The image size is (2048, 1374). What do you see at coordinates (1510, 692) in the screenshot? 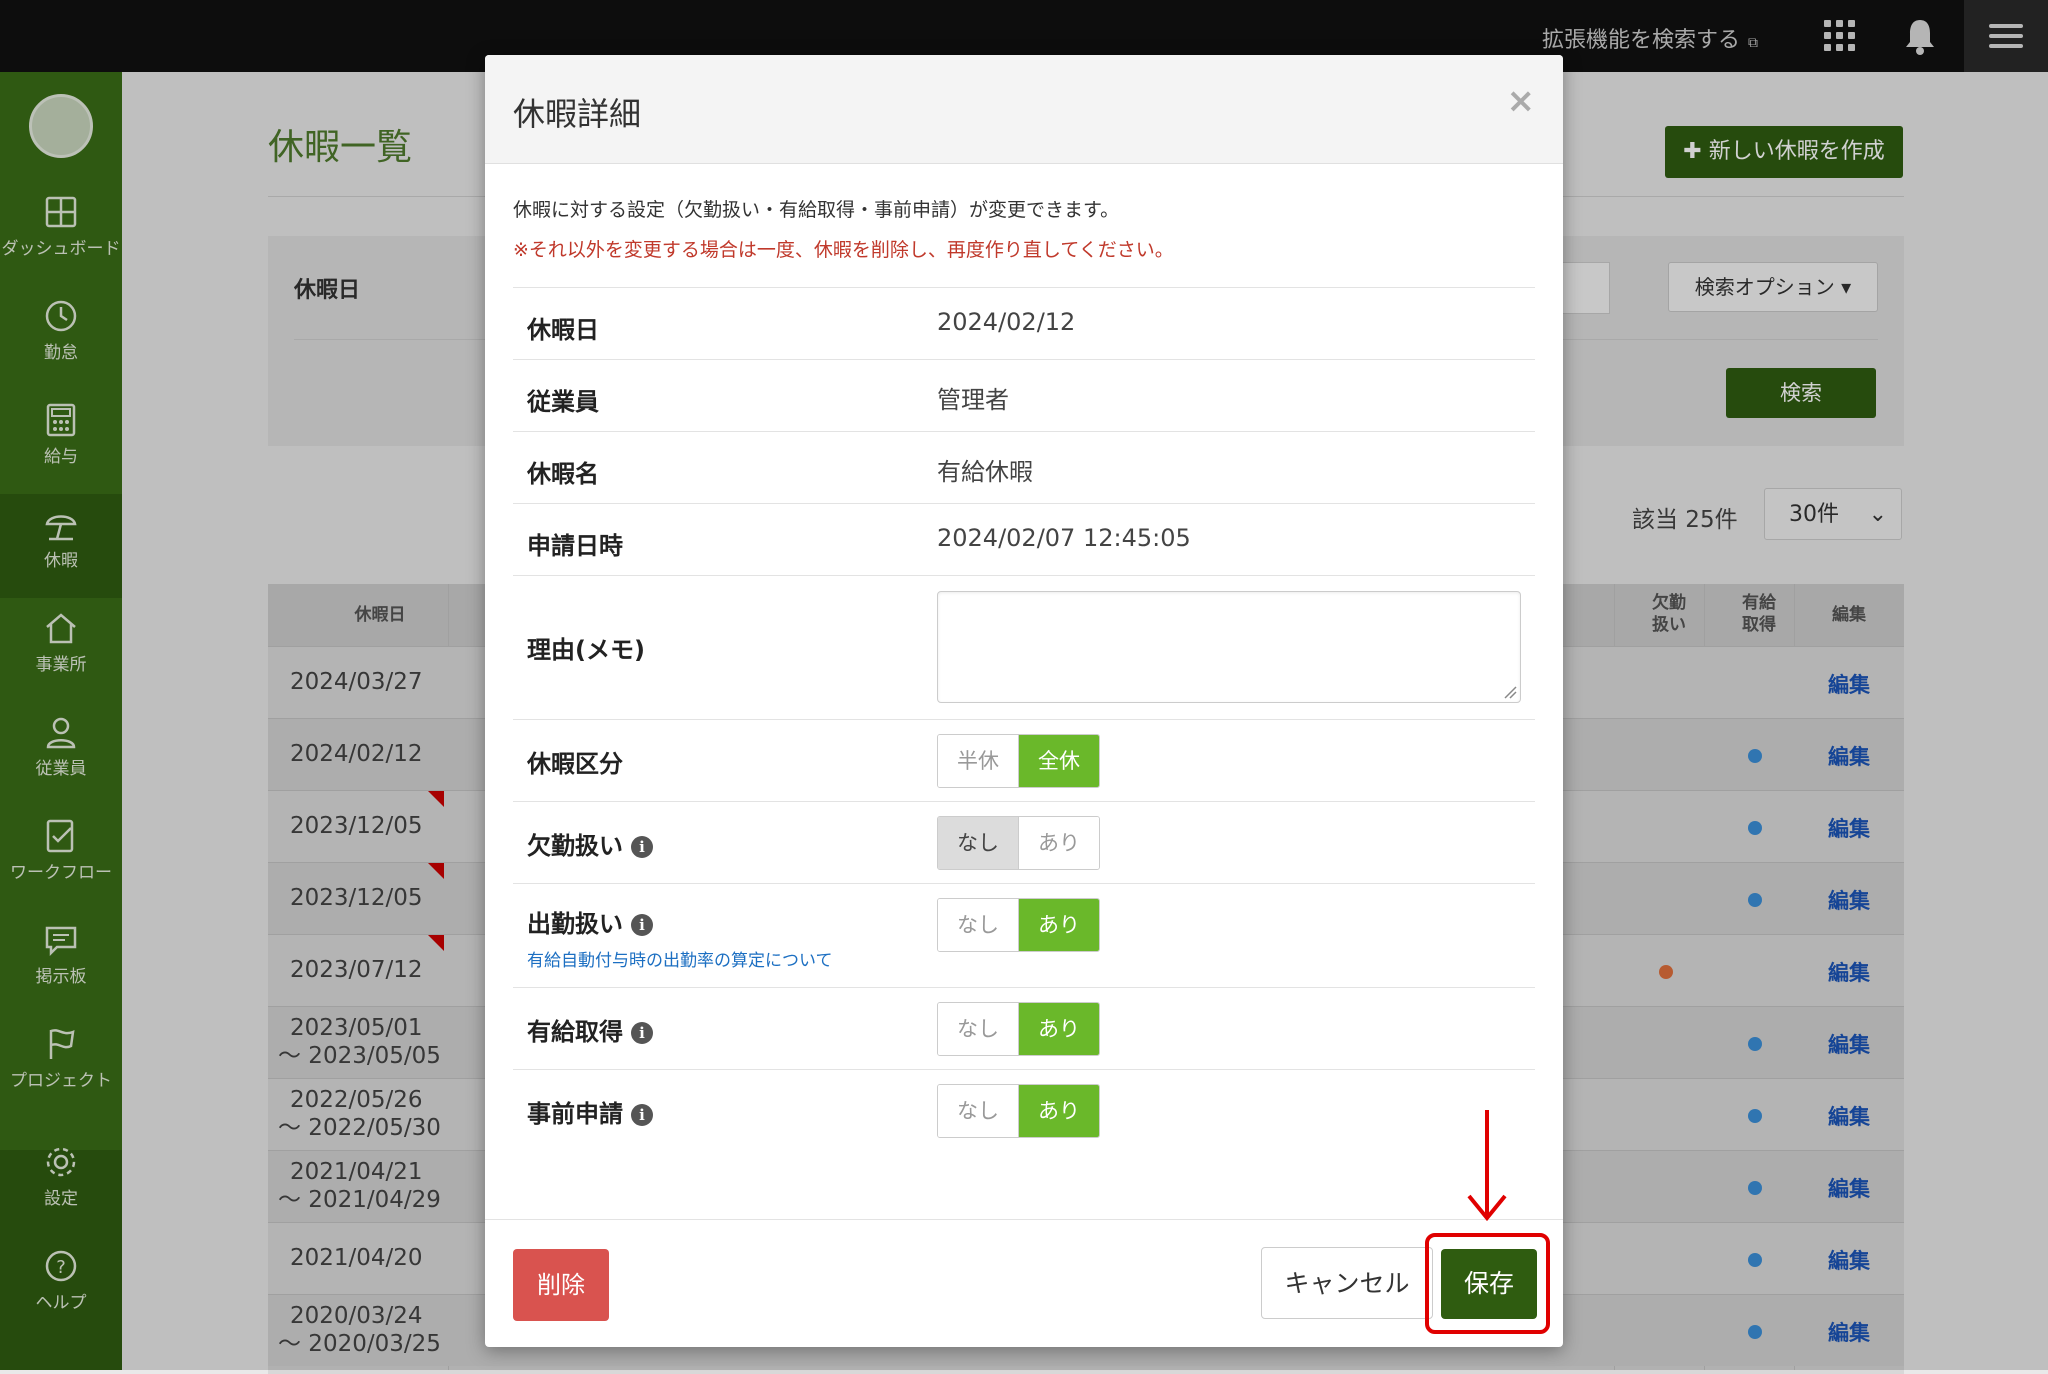
I see `resize-grip-icon` at bounding box center [1510, 692].